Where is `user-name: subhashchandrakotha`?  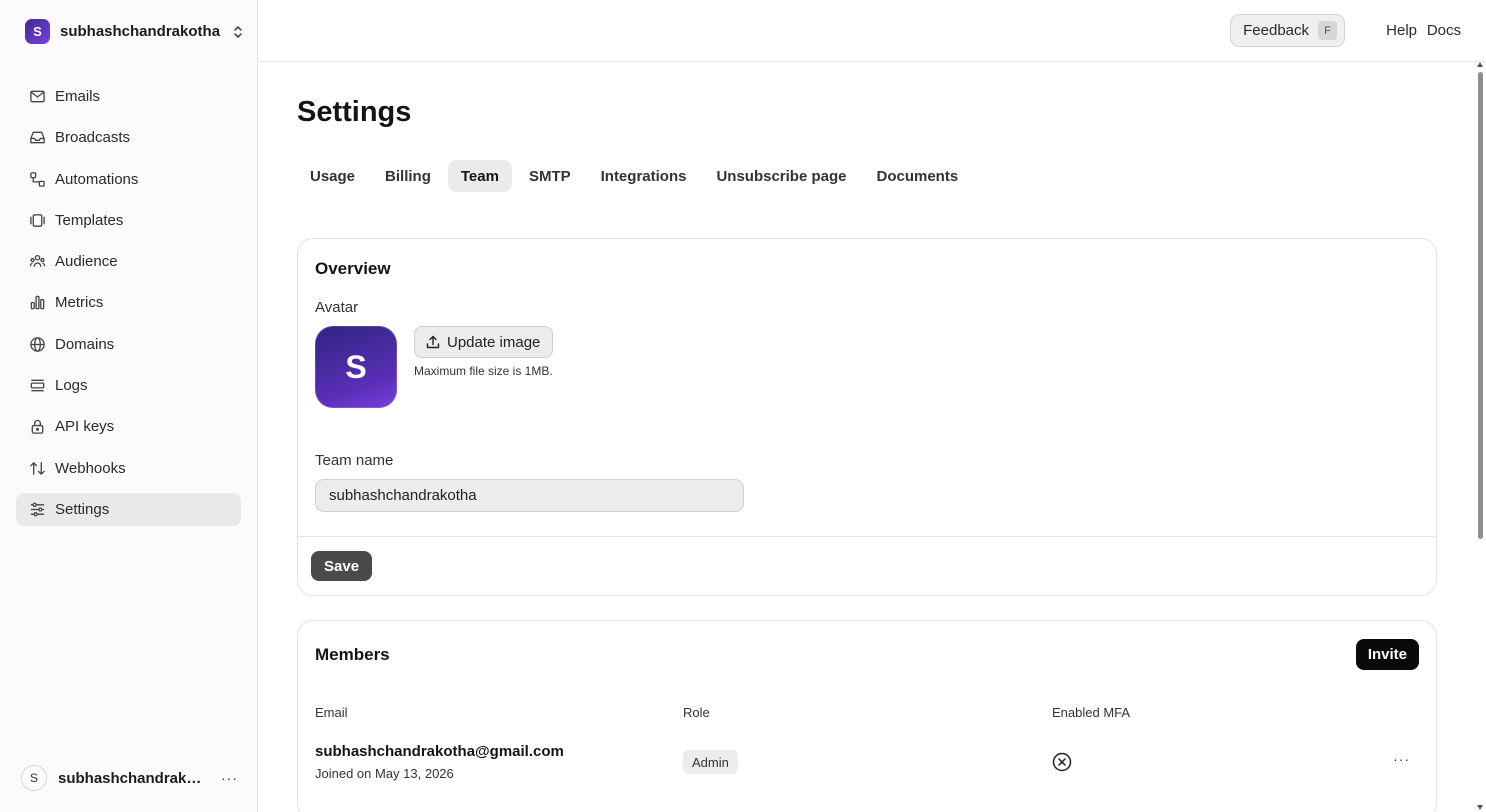
user-name: subhashchandrakotha is located at coordinates (134, 778).